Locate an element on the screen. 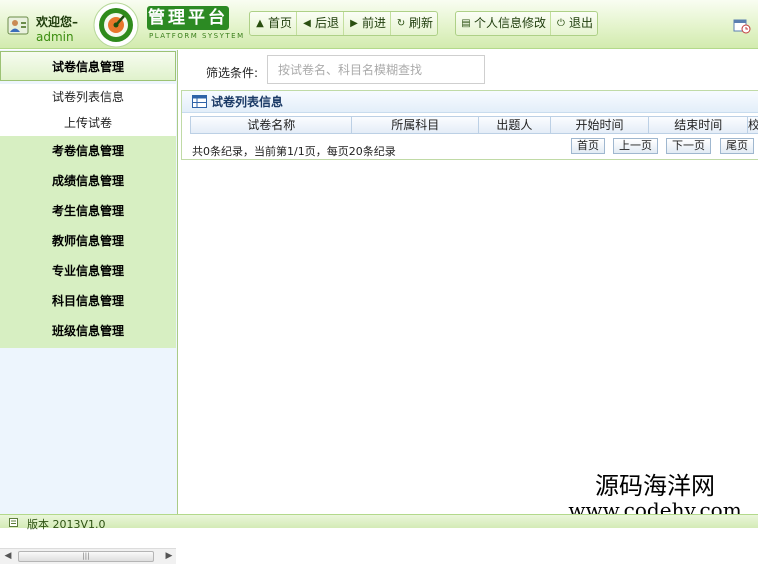  panel-title: 试卷列表信息 is located at coordinates (470, 102).